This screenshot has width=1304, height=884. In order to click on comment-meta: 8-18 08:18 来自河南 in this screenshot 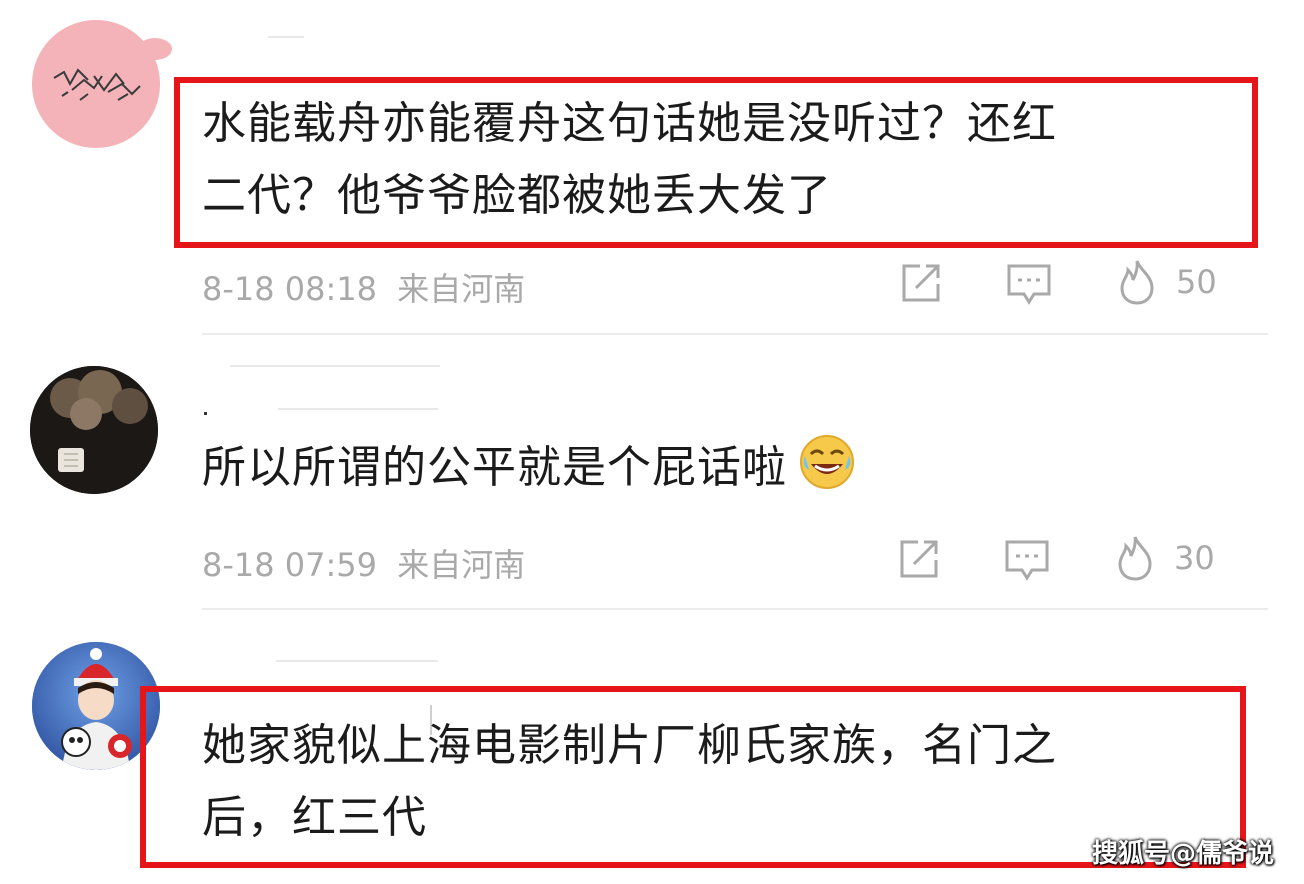, I will do `click(363, 287)`.